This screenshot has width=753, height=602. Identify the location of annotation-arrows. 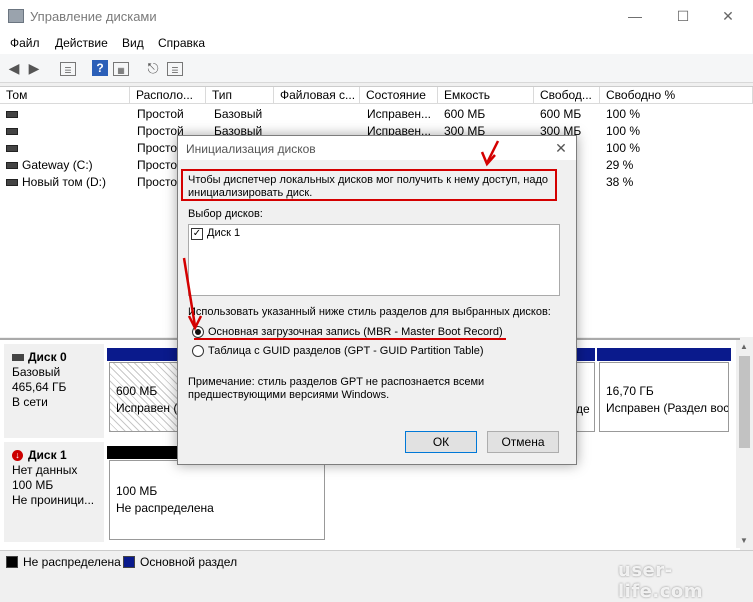
(341, 235).